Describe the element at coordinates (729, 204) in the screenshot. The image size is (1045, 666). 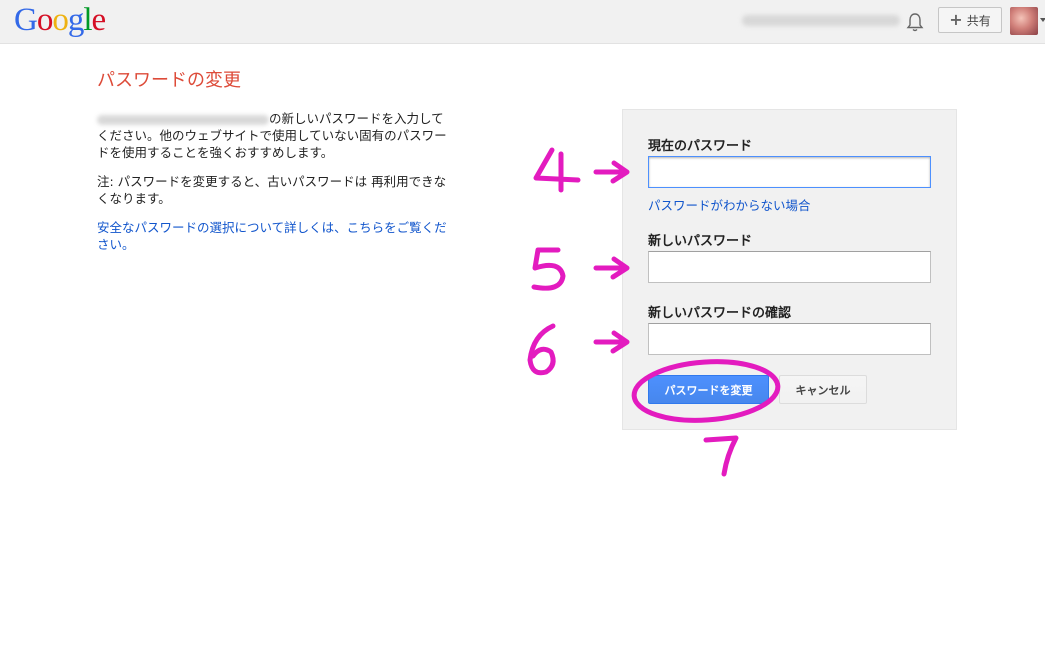
I see `forgot-password-link: パスワードがわからない場合` at that location.